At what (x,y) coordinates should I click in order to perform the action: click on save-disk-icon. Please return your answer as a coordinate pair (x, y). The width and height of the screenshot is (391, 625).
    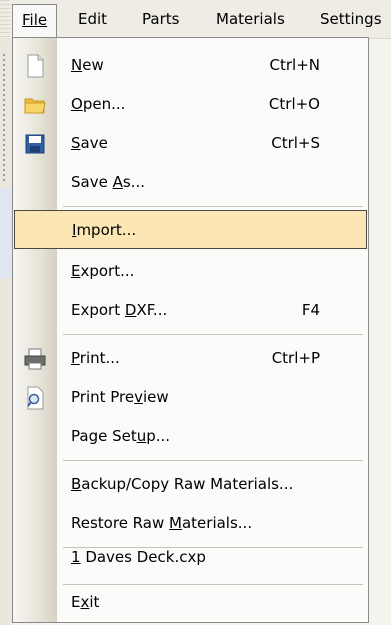
    Looking at the image, I should click on (35, 144).